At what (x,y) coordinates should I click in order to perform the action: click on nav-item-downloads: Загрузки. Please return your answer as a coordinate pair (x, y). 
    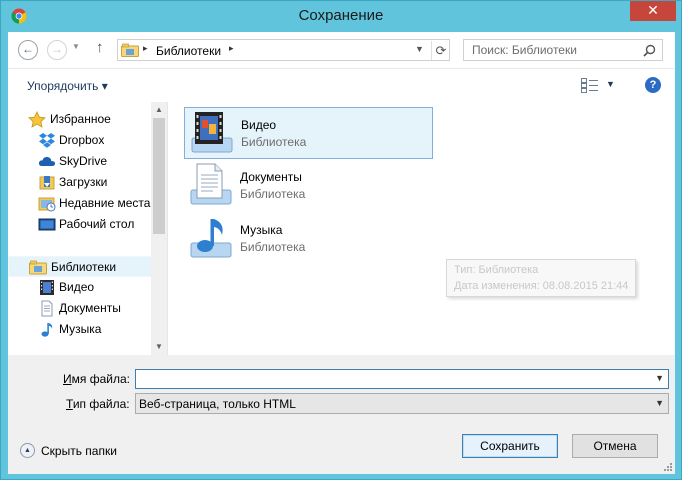
    Looking at the image, I should click on (81, 182).